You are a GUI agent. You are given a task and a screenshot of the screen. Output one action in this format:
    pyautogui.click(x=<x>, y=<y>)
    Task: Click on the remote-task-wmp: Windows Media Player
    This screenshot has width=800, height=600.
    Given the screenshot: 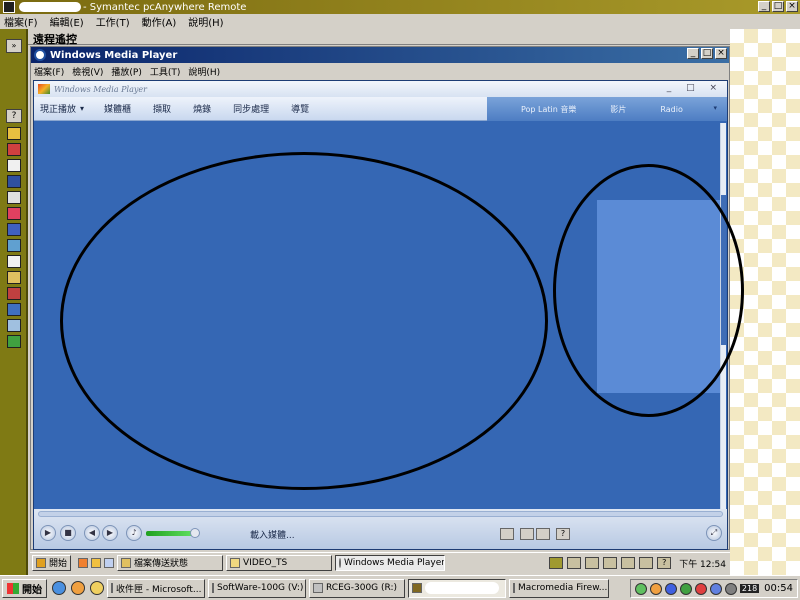 What is the action you would take?
    pyautogui.click(x=390, y=562)
    